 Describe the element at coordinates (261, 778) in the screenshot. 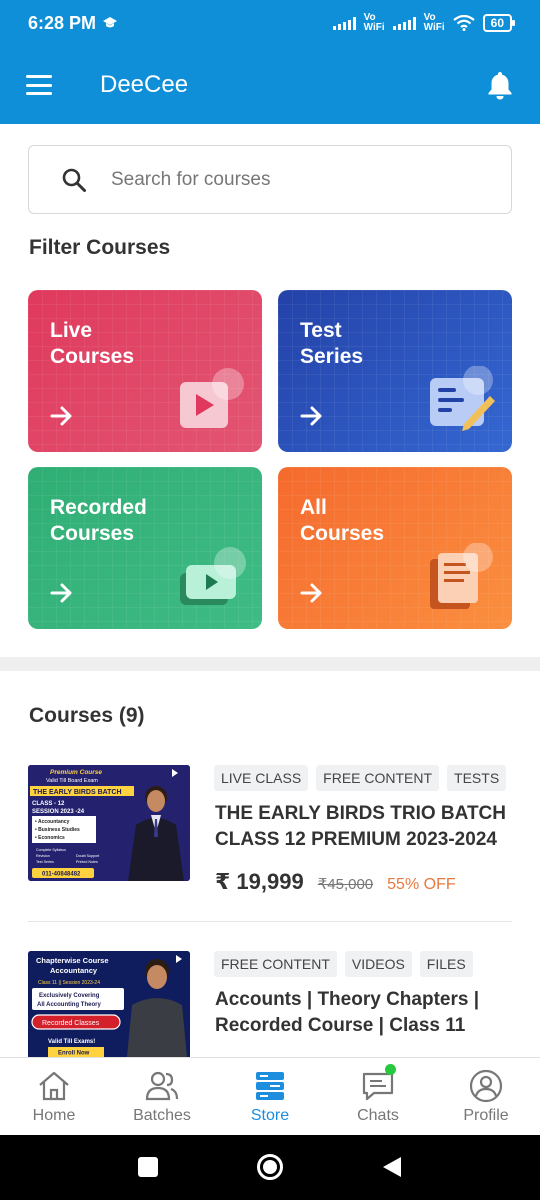

I see `course-tag: LIVE CLASS` at that location.